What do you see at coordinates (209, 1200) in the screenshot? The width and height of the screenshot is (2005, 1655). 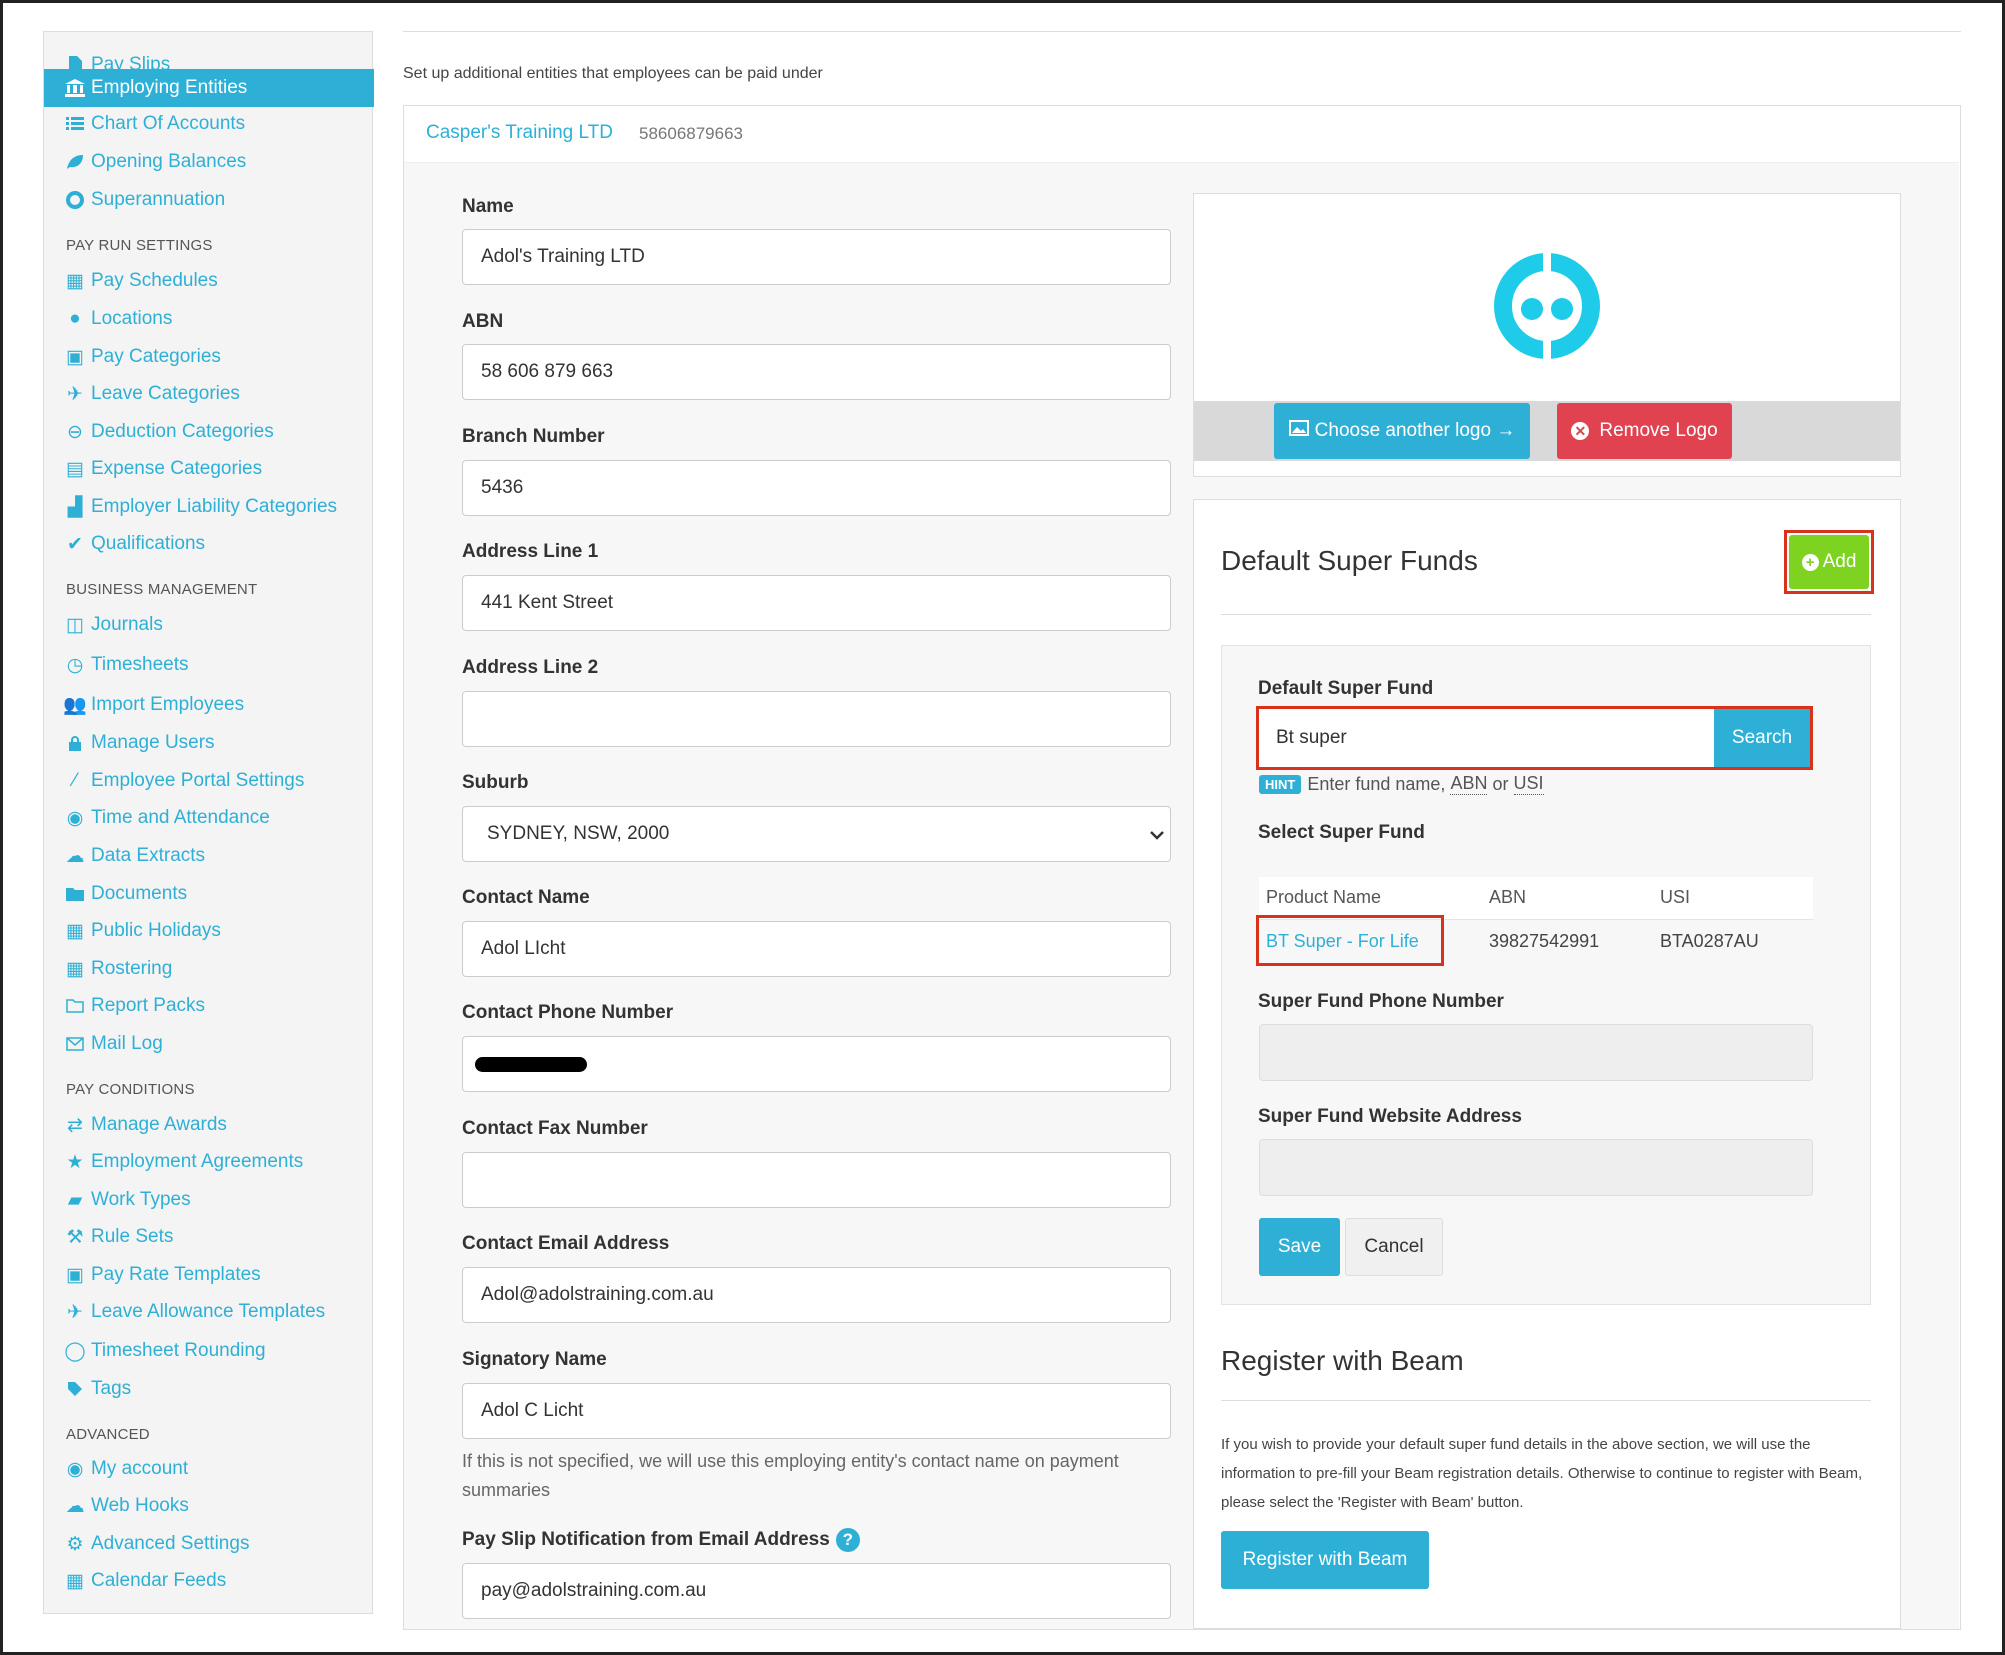 I see `sidebar-item-work-types: ▰ Work Types` at bounding box center [209, 1200].